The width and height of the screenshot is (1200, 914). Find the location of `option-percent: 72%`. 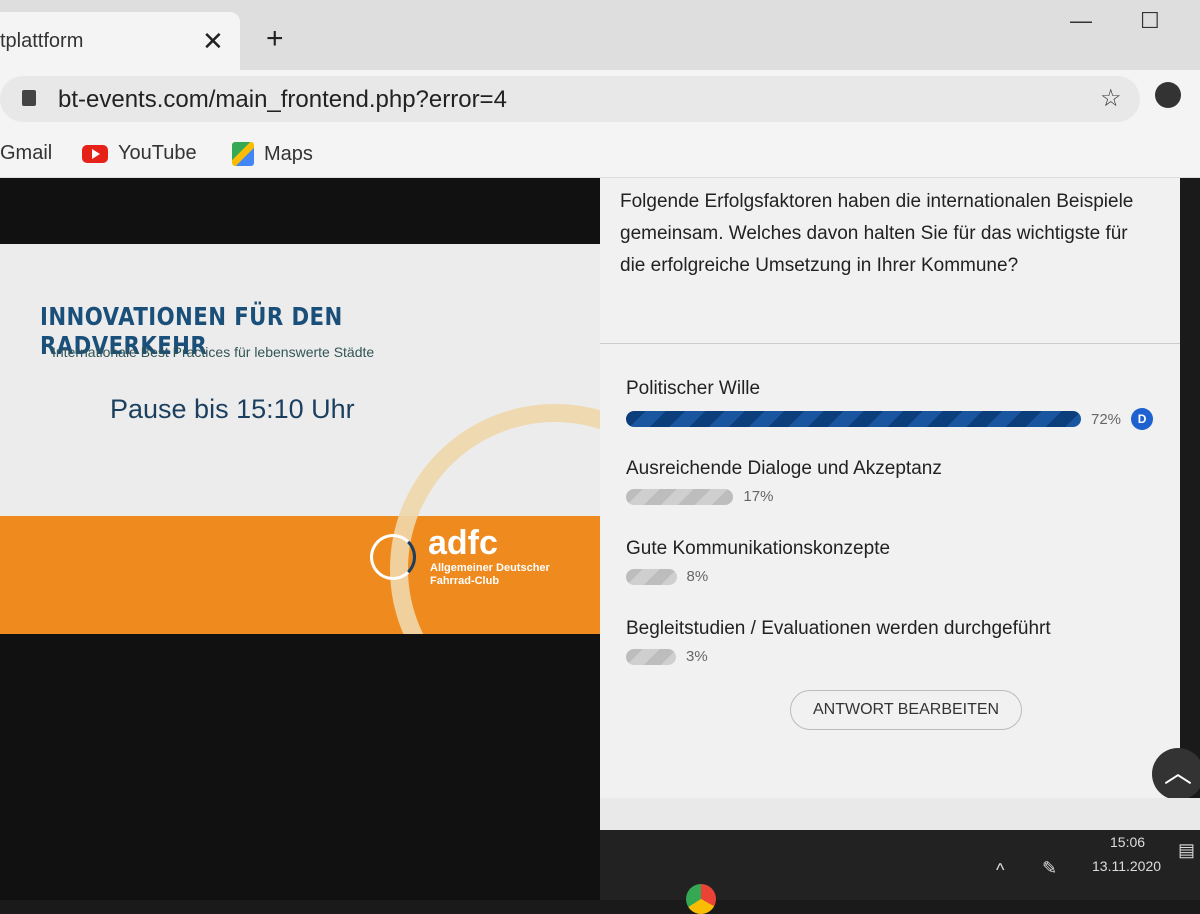

option-percent: 72% is located at coordinates (1106, 419).